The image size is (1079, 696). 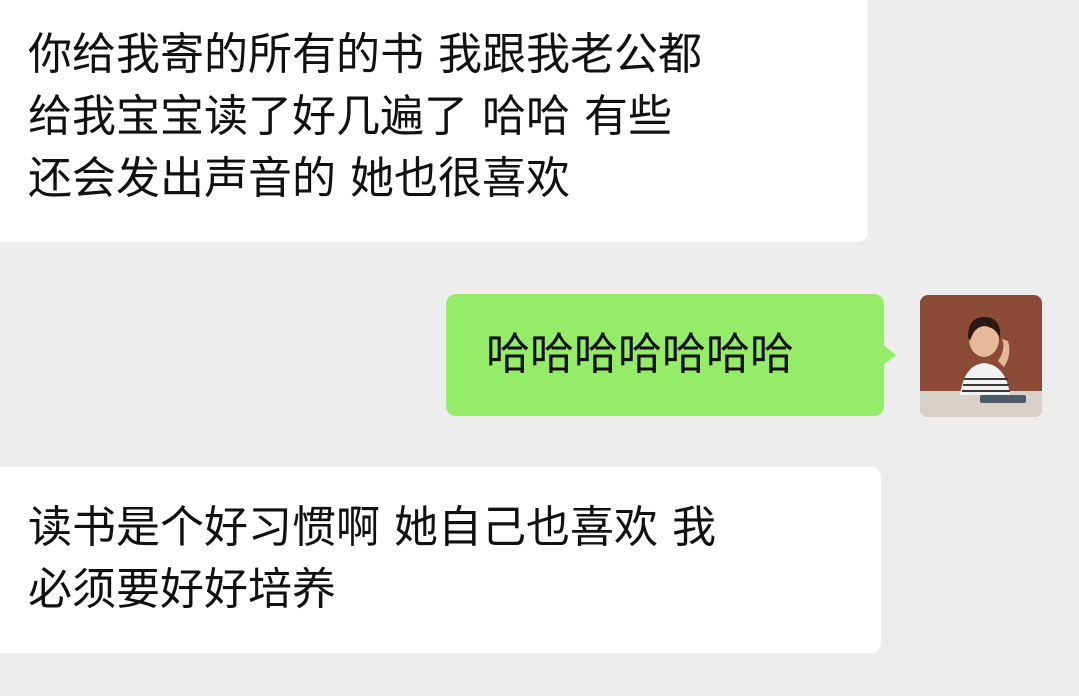 I want to click on message-bubble-outgoing: 哈哈哈哈哈哈哈, so click(x=665, y=355).